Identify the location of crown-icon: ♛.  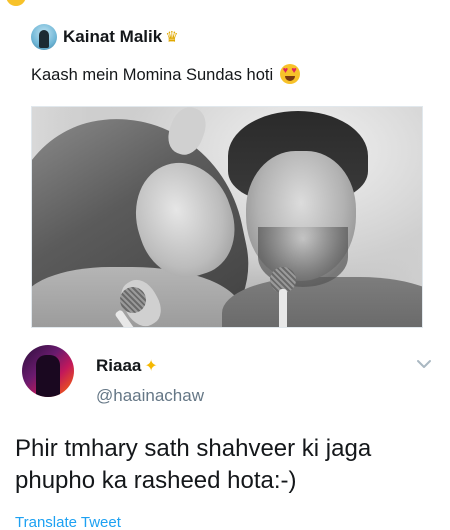
(172, 37).